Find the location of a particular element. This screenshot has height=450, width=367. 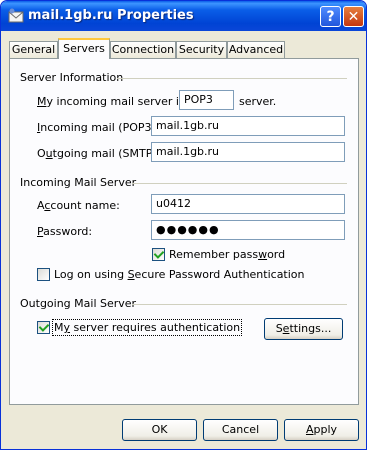

account-name-input: u0412 is located at coordinates (248, 204).